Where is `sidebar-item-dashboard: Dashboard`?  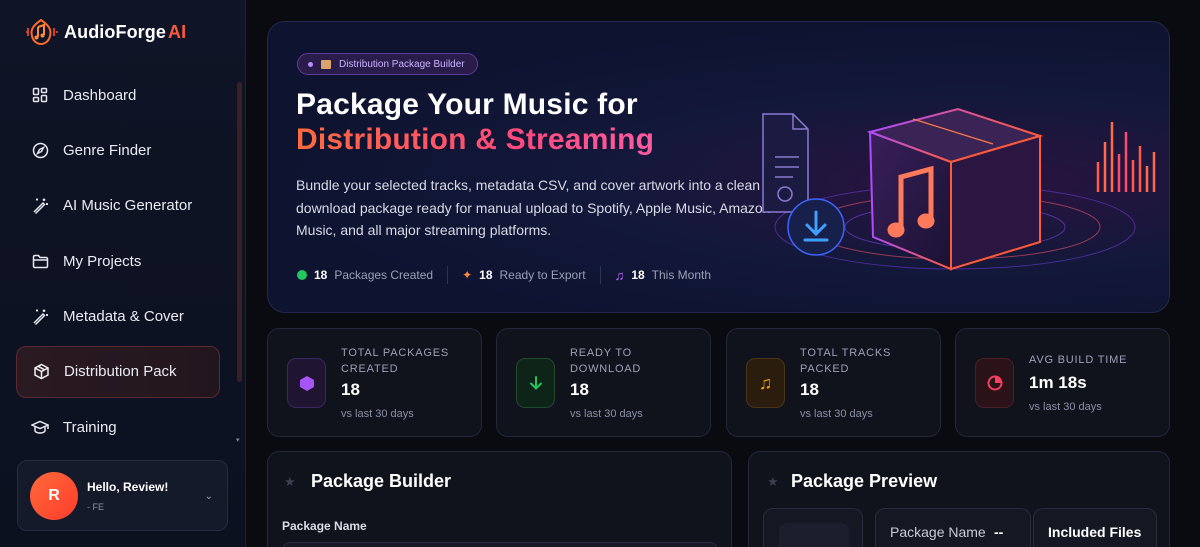 sidebar-item-dashboard: Dashboard is located at coordinates (118, 95).